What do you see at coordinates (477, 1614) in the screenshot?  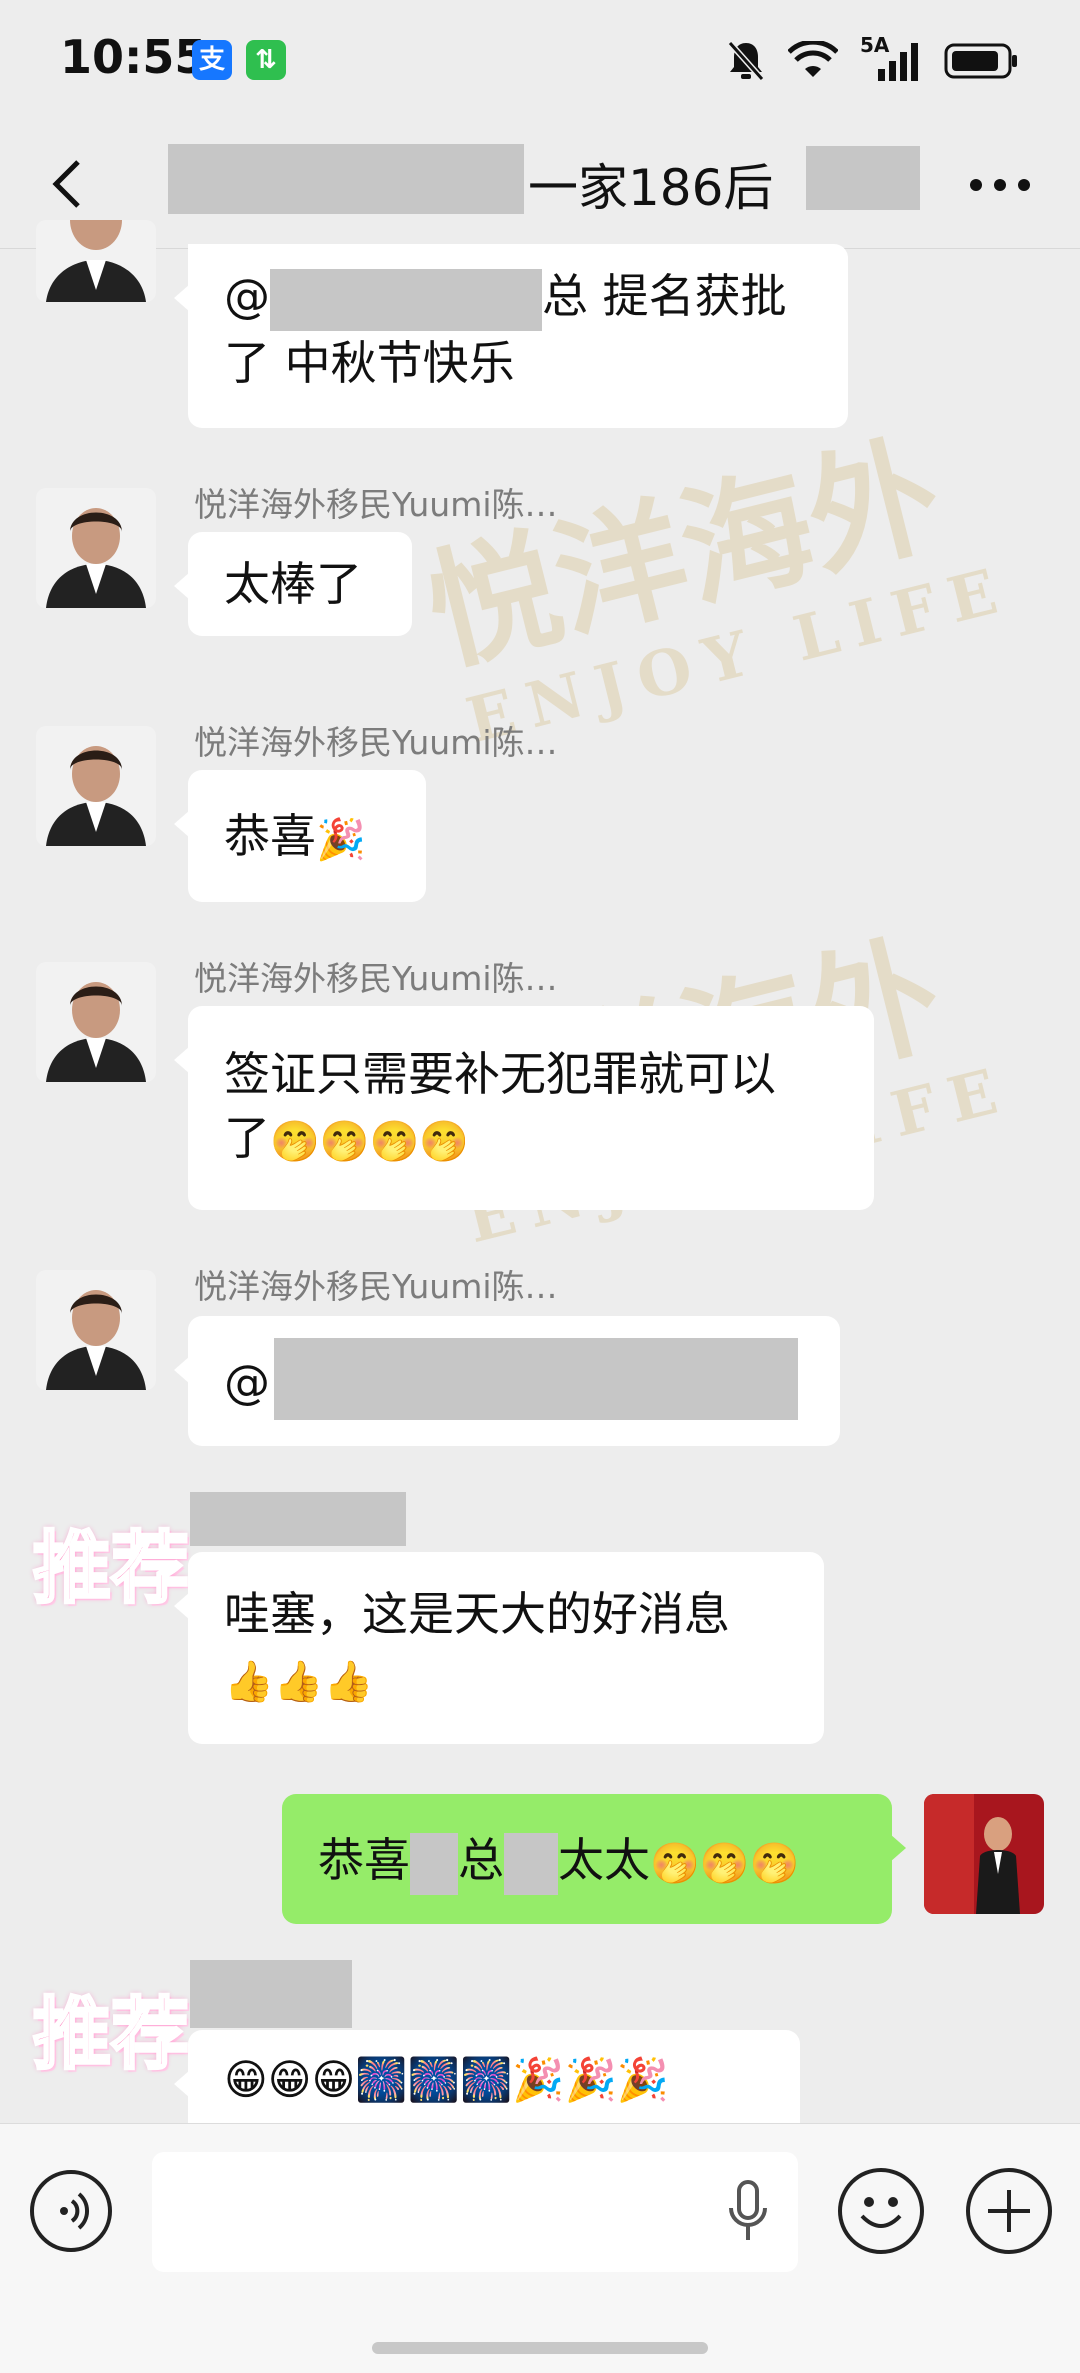 I see `message-text: 哇塞，这是天大的好消息` at bounding box center [477, 1614].